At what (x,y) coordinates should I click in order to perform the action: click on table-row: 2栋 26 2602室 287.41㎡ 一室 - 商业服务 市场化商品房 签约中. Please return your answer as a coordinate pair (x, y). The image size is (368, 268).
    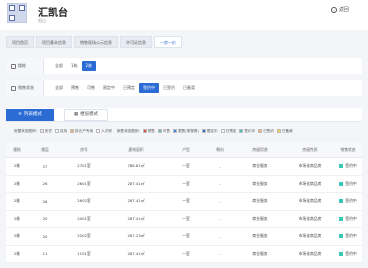
    Looking at the image, I should click on (184, 202).